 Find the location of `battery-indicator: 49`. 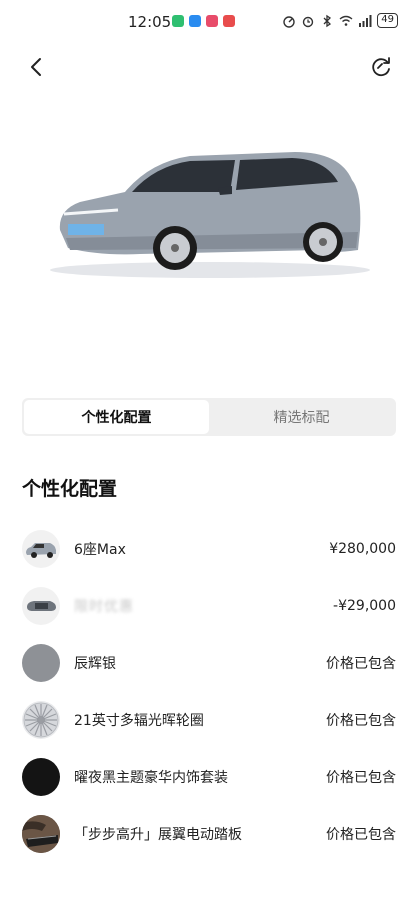

battery-indicator: 49 is located at coordinates (387, 20).